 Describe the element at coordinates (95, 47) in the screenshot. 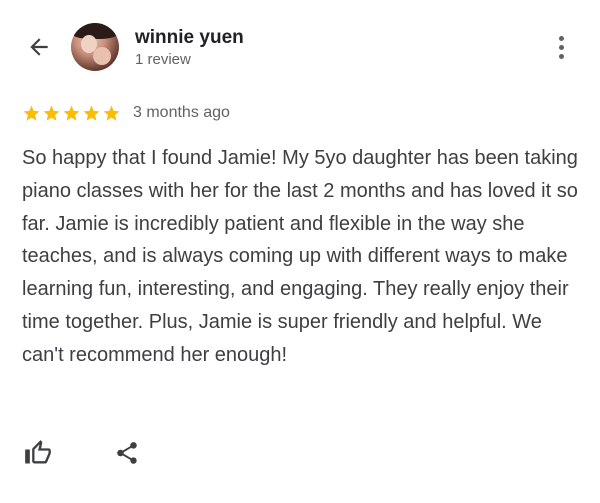

I see `avatar` at that location.